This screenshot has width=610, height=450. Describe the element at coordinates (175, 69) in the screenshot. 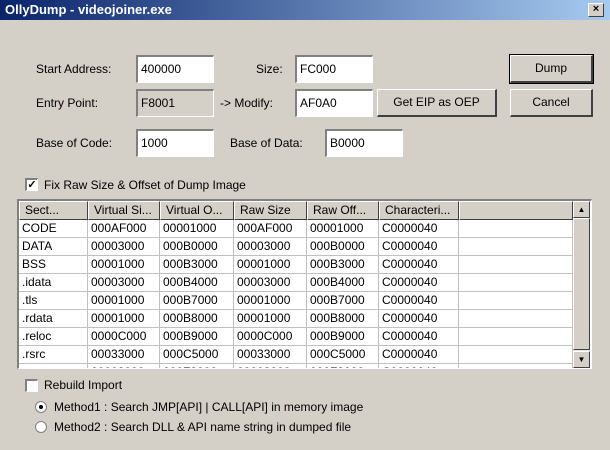

I see `start-address-input: 400000` at that location.